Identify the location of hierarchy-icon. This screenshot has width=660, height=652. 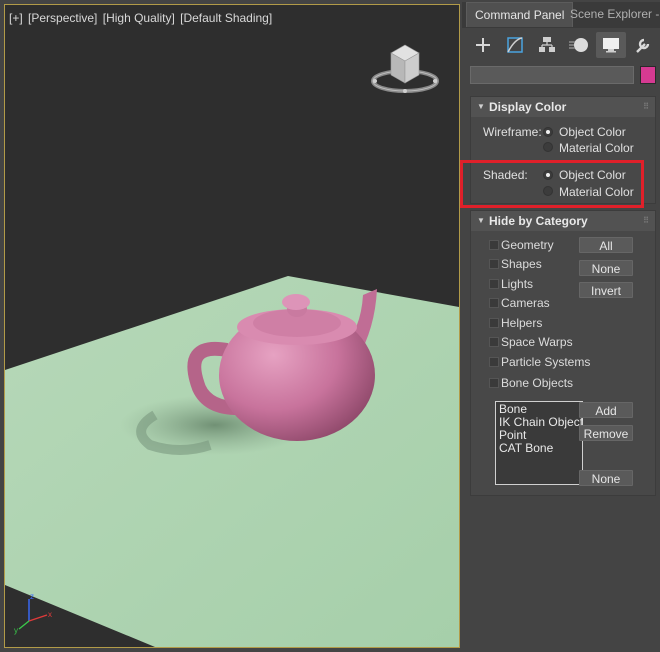
(547, 45).